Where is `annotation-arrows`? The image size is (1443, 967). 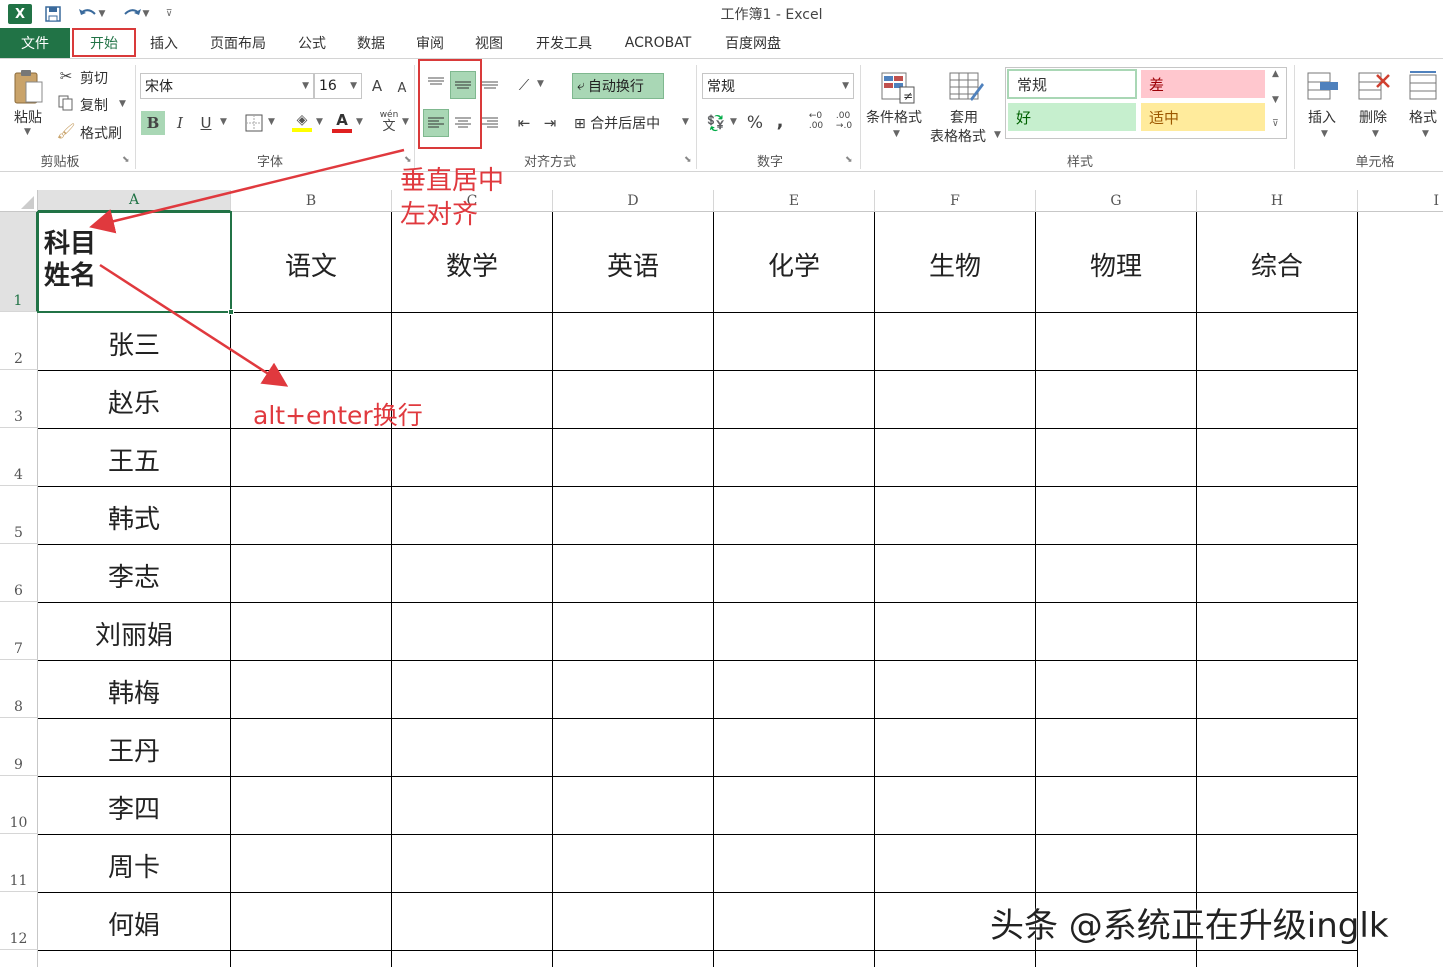
annotation-arrows is located at coordinates (247, 267).